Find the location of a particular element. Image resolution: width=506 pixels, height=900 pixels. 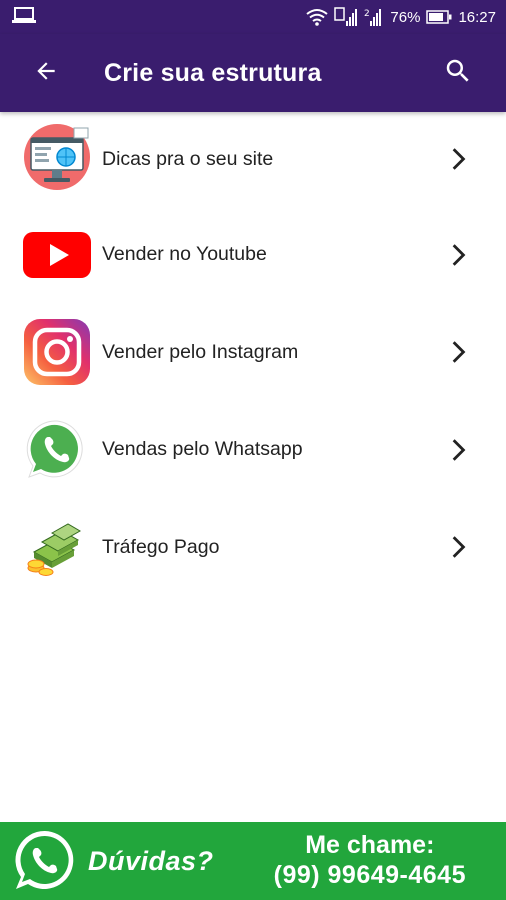

list-item-youtube: Vender no Youtube is located at coordinates (253, 255).